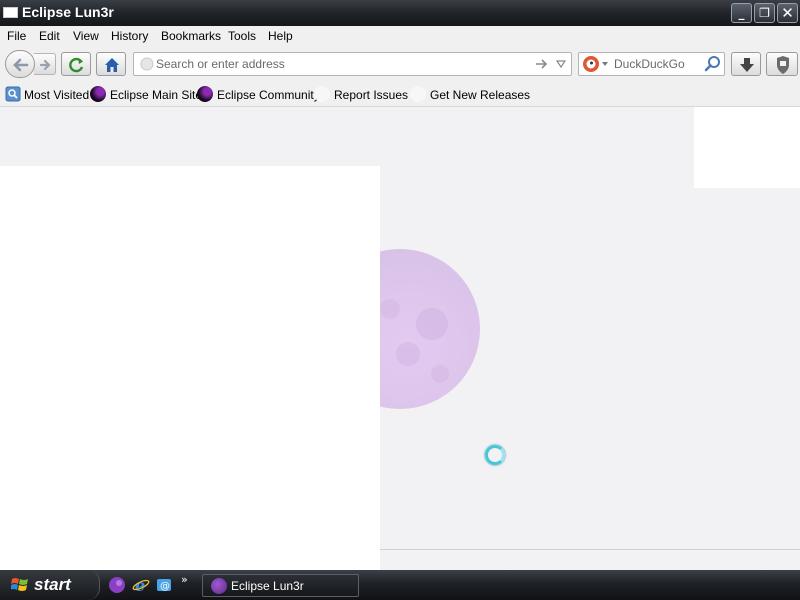  I want to click on menu-edit: Edit, so click(49, 36).